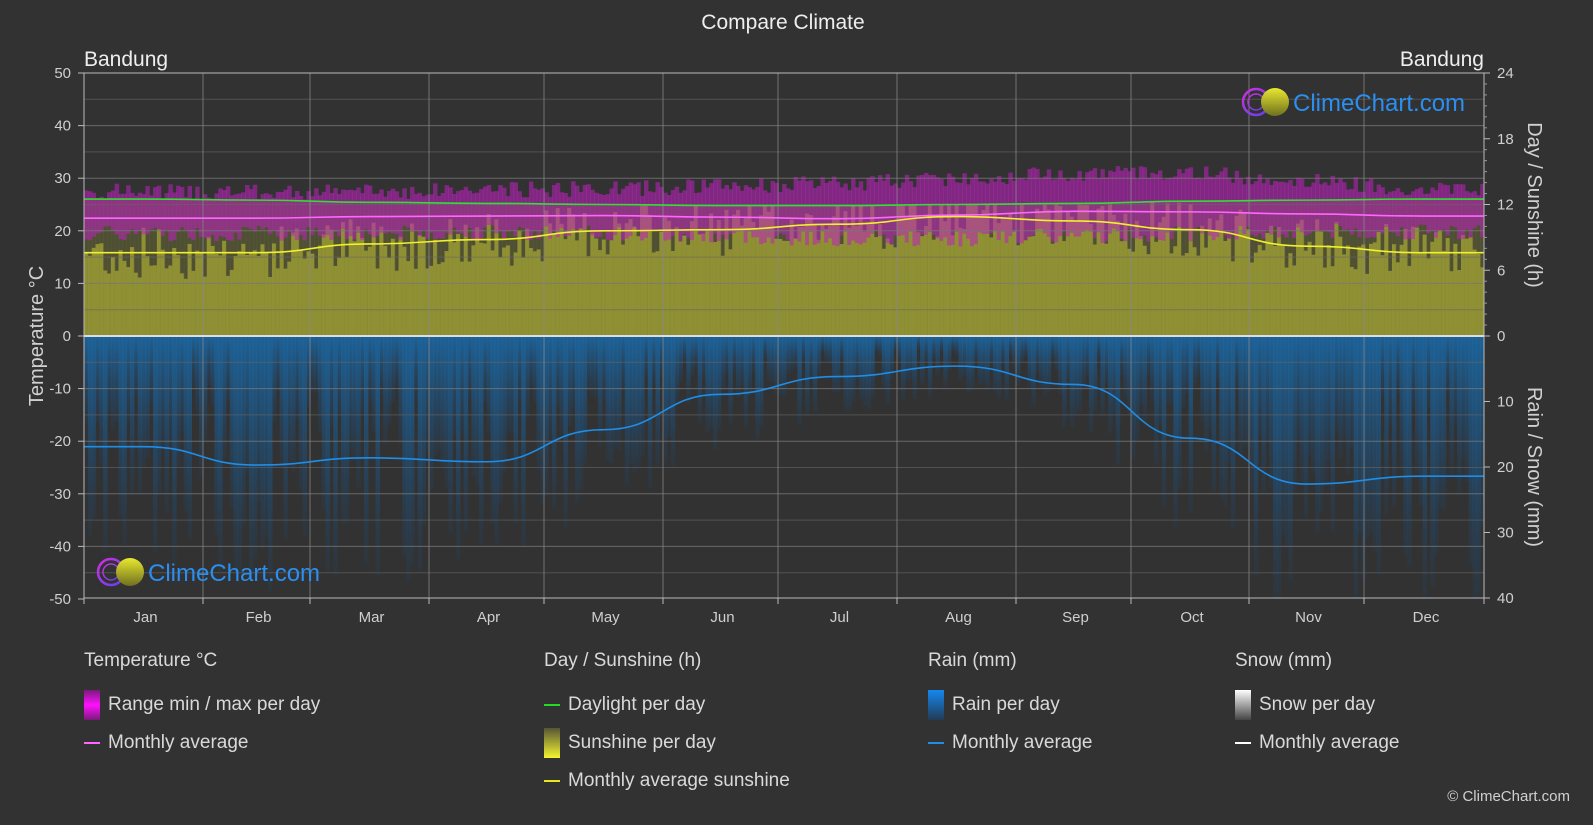 Image resolution: width=1593 pixels, height=825 pixels. Describe the element at coordinates (130, 572) in the screenshot. I see `logo-sun-icon` at that location.